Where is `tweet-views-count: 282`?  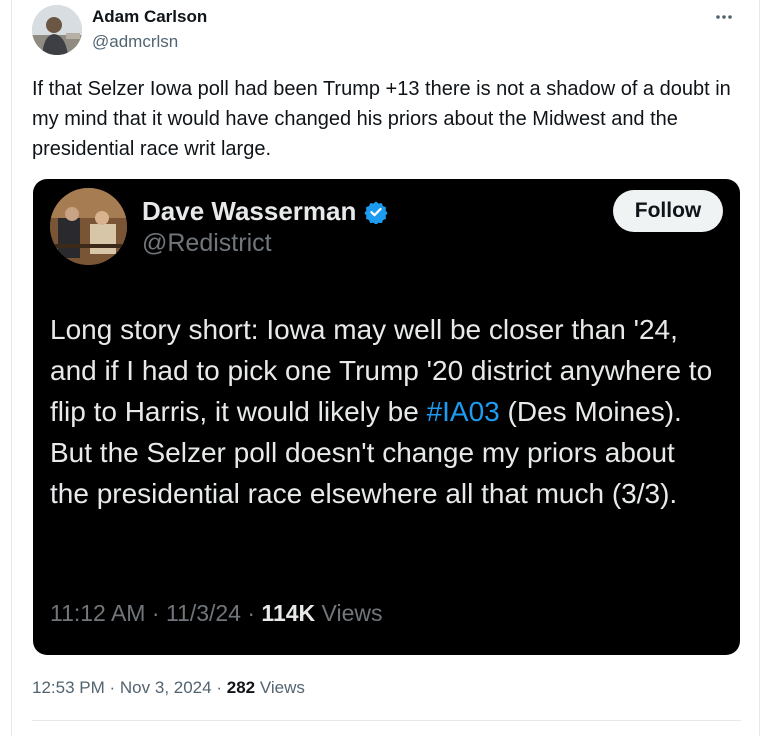 tweet-views-count: 282 is located at coordinates (241, 687).